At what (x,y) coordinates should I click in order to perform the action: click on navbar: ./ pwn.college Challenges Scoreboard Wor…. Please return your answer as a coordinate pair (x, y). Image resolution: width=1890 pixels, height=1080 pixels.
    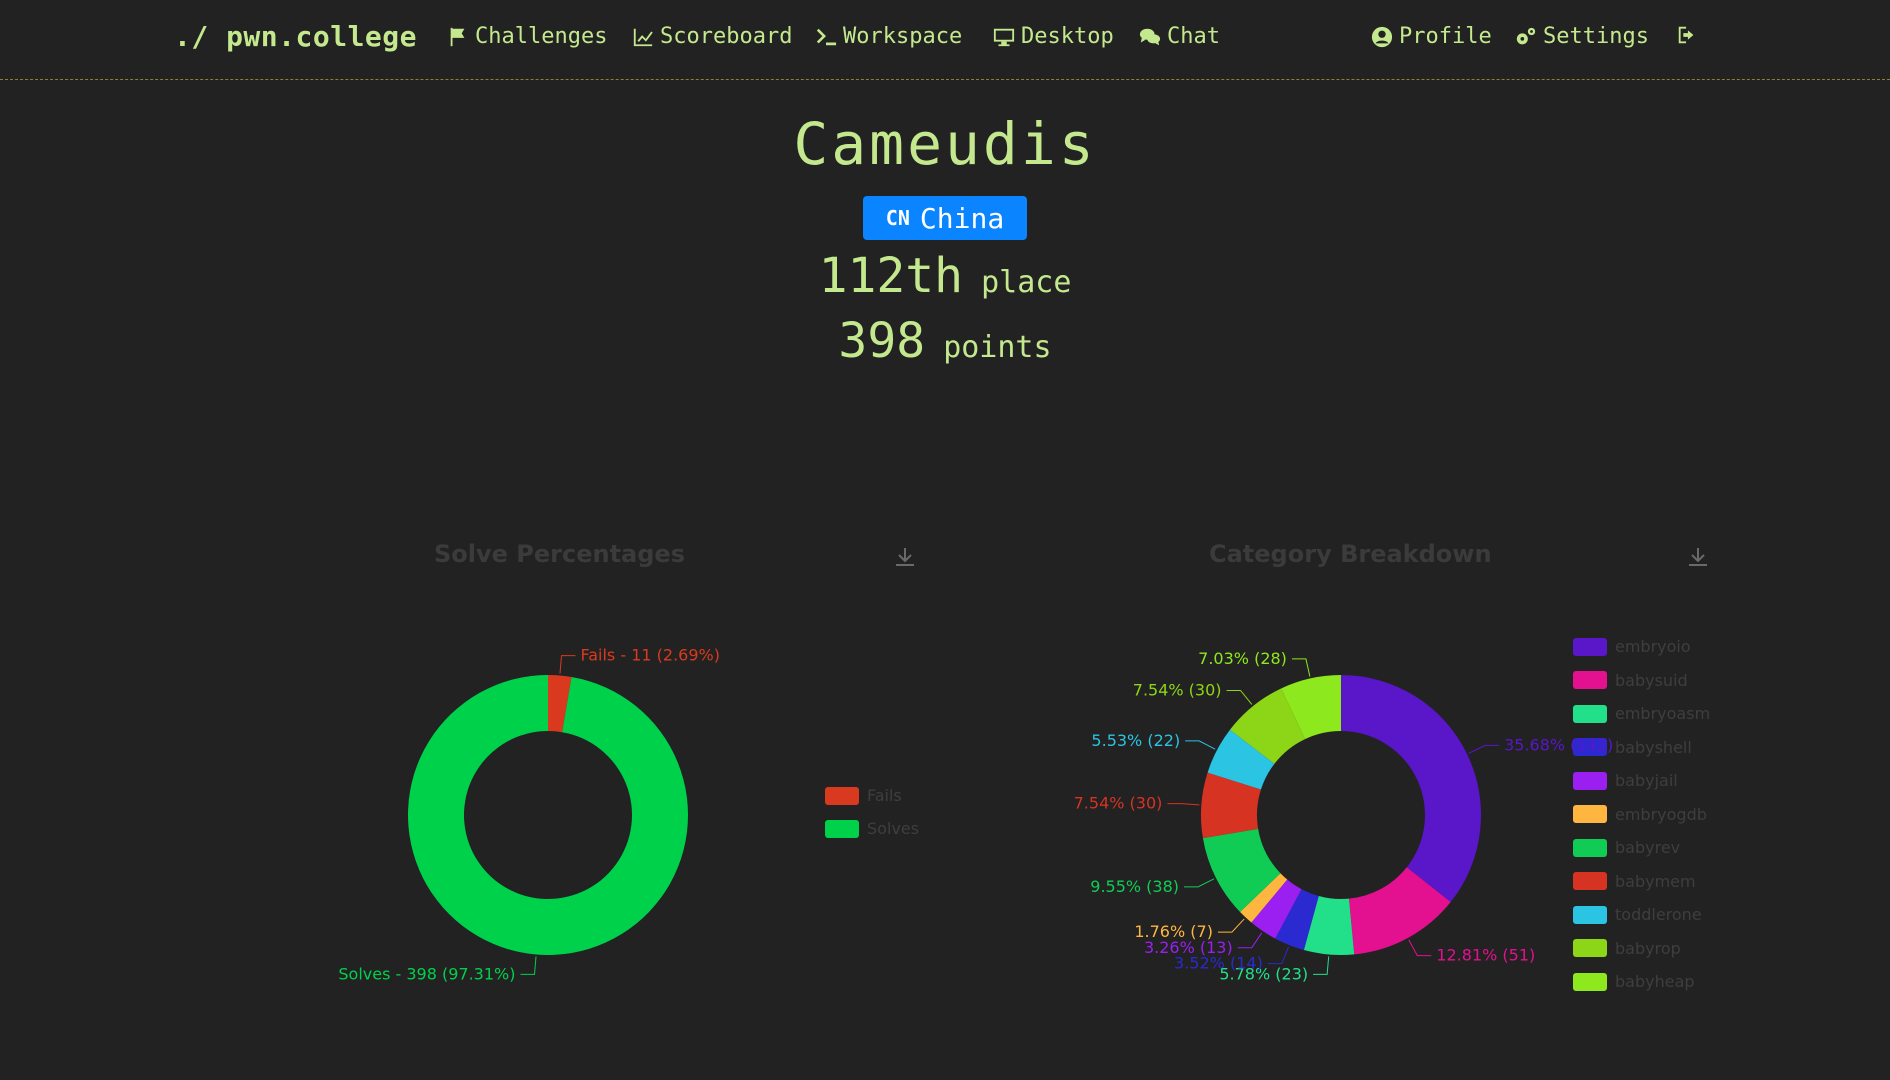
    Looking at the image, I should click on (945, 40).